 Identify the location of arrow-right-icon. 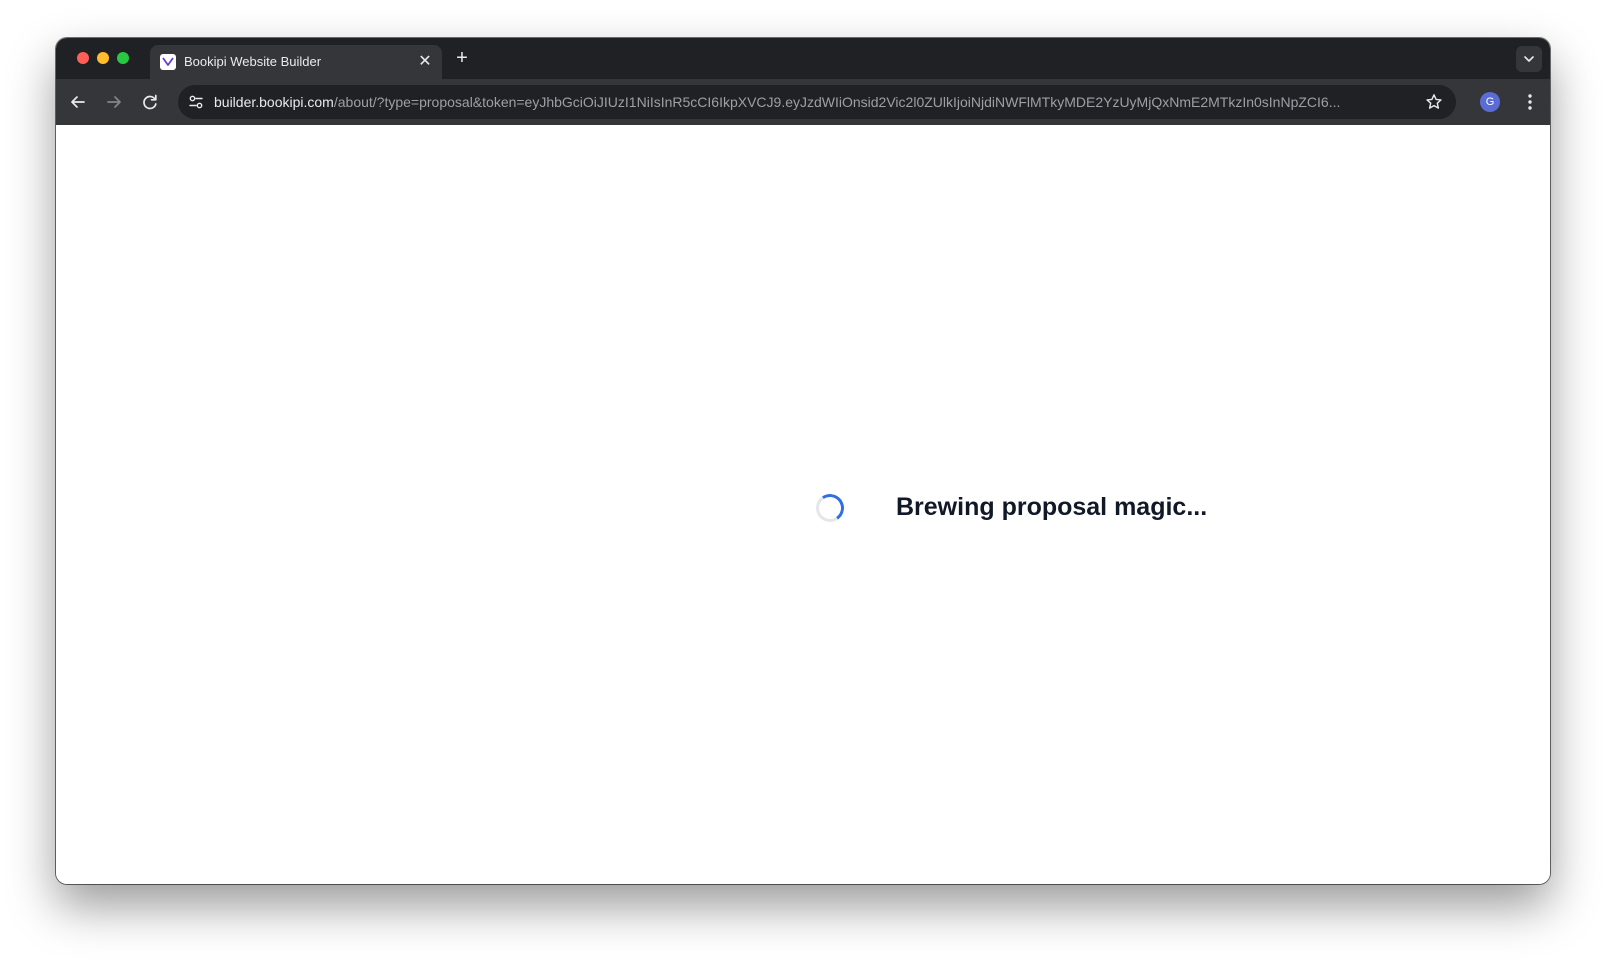
(114, 102).